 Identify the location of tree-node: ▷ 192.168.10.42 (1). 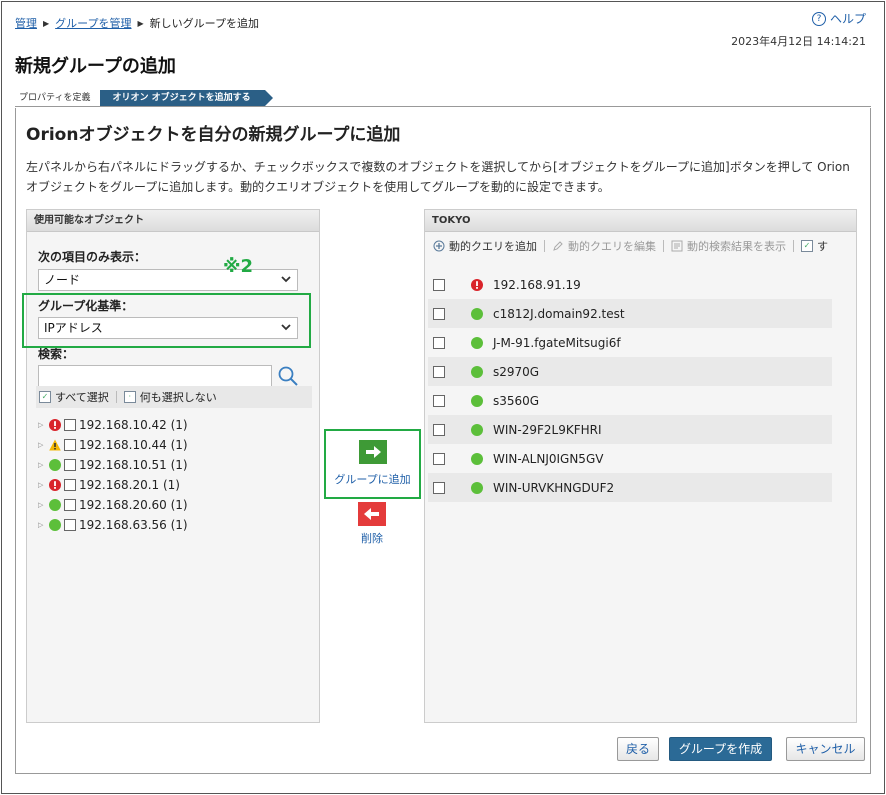
(173, 425).